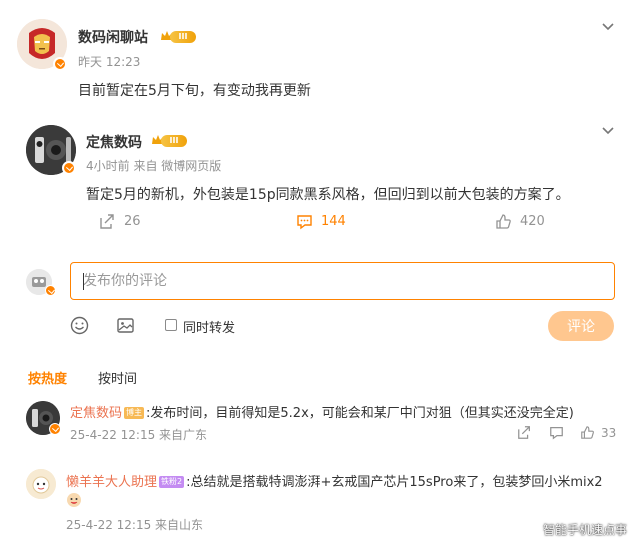 The image size is (633, 546). Describe the element at coordinates (609, 432) in the screenshot. I see `comment-like-count: 33` at that location.